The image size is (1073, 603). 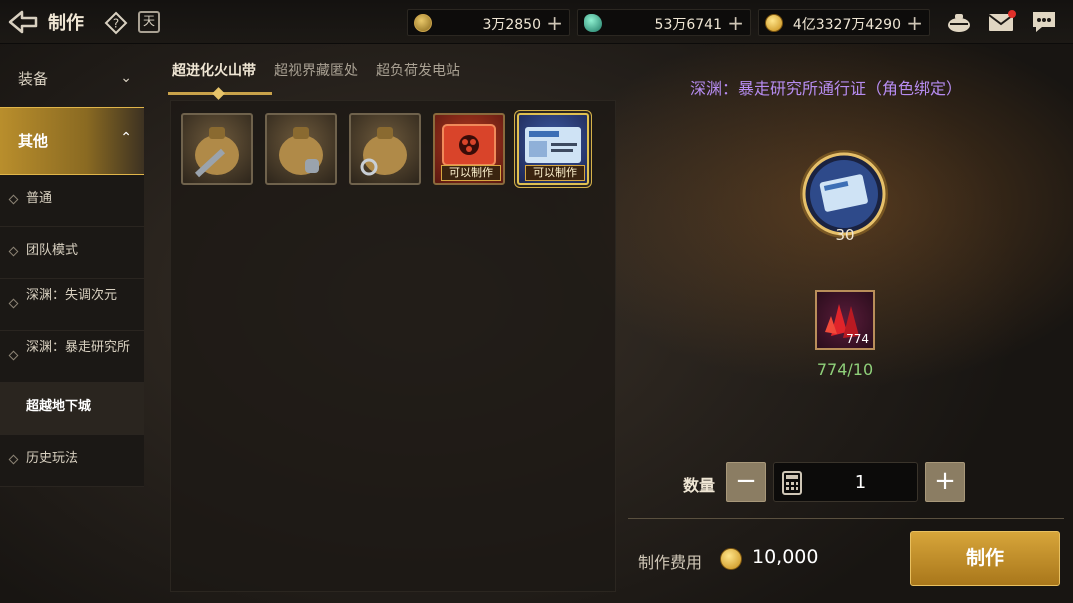 I want to click on chevron-up-icon: ⌃, so click(x=126, y=138).